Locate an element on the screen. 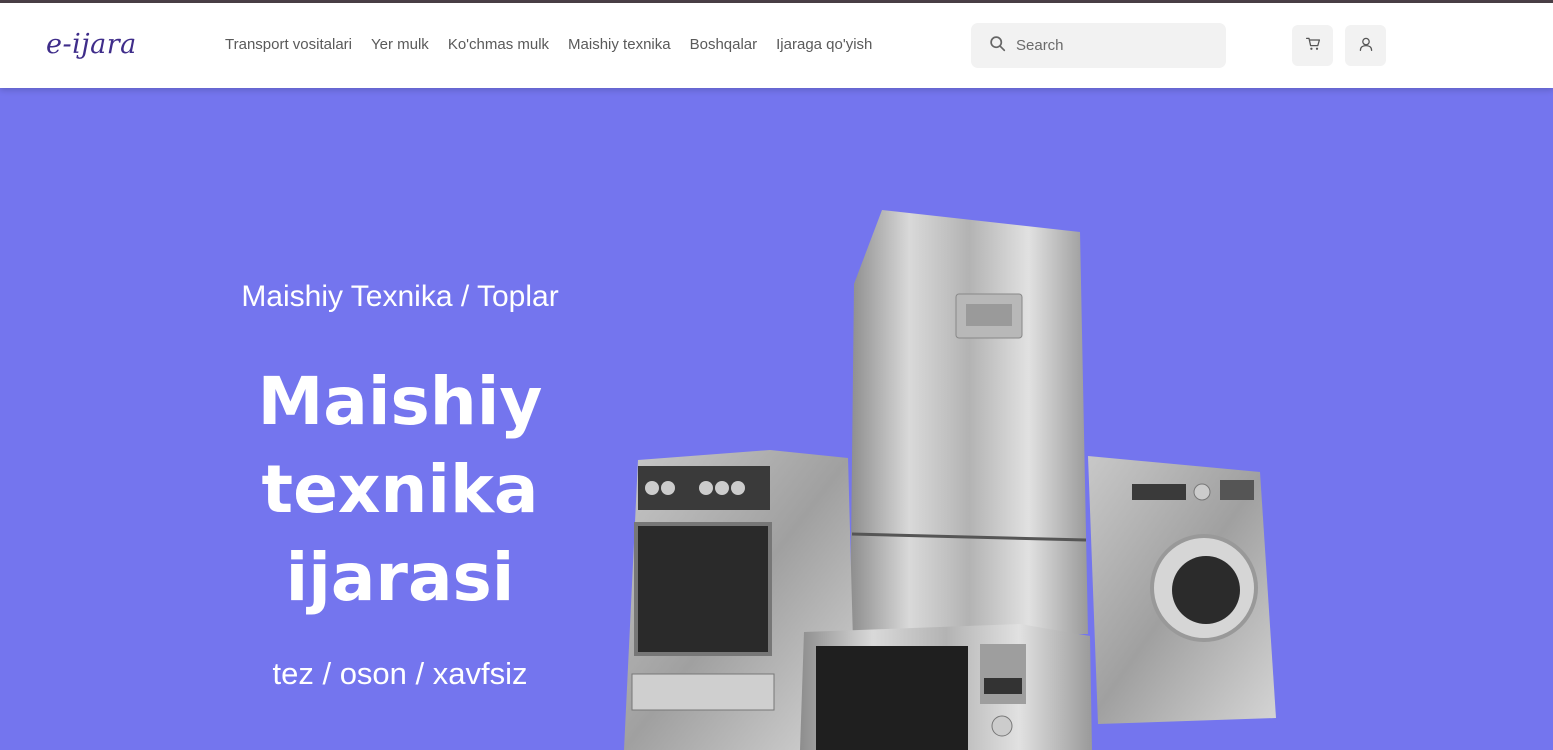 The width and height of the screenshot is (1553, 750). headline-line: Maishiy is located at coordinates (400, 401).